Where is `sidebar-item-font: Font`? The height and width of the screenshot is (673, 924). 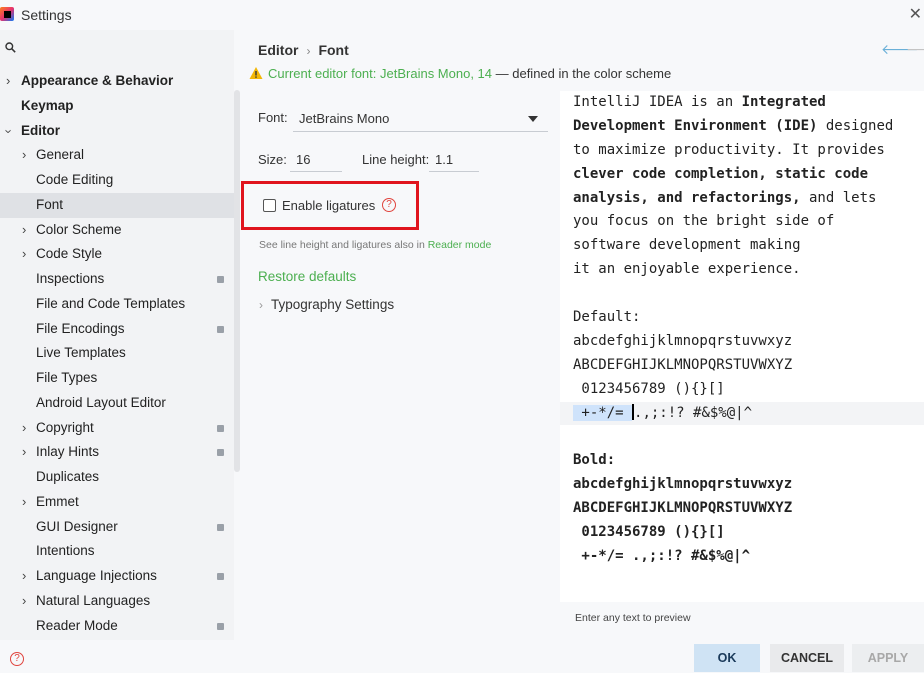
sidebar-item-font: Font is located at coordinates (117, 205).